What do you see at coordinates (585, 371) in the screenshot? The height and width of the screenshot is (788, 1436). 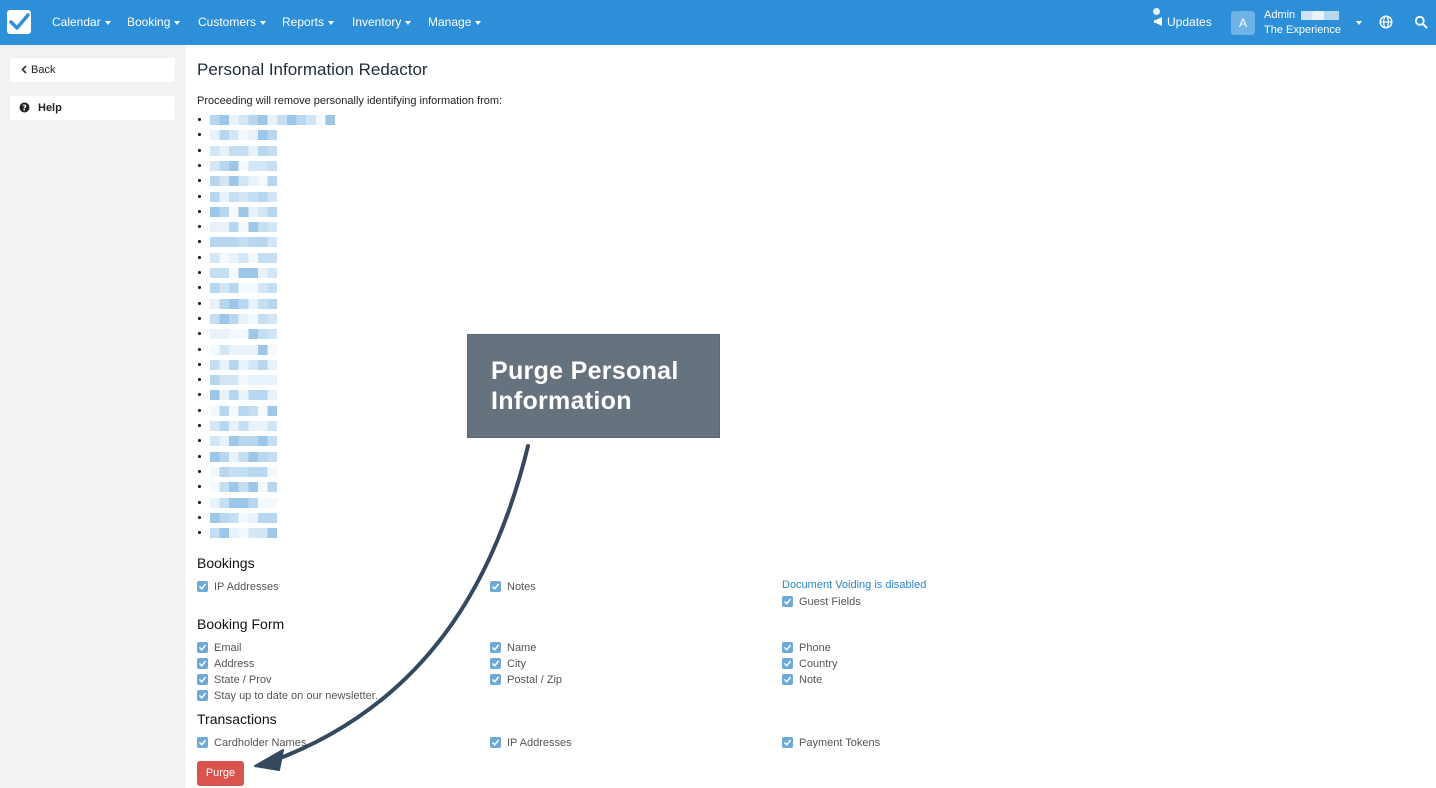 I see `callout-line-1: Purge Personal` at bounding box center [585, 371].